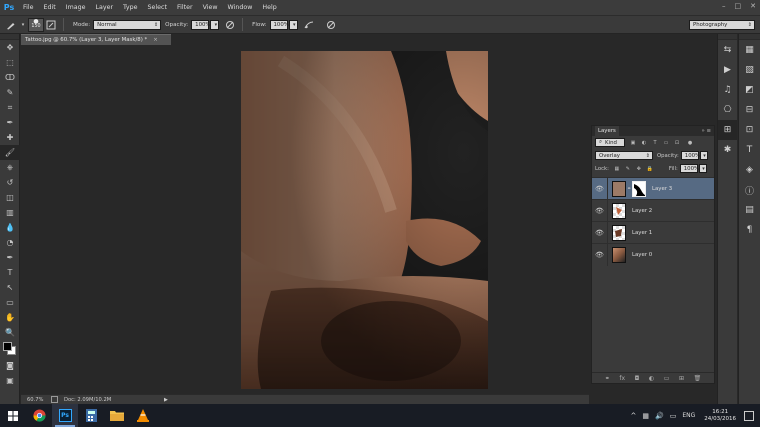  Describe the element at coordinates (698, 378) in the screenshot. I see `trash-icon: 🗑` at that location.